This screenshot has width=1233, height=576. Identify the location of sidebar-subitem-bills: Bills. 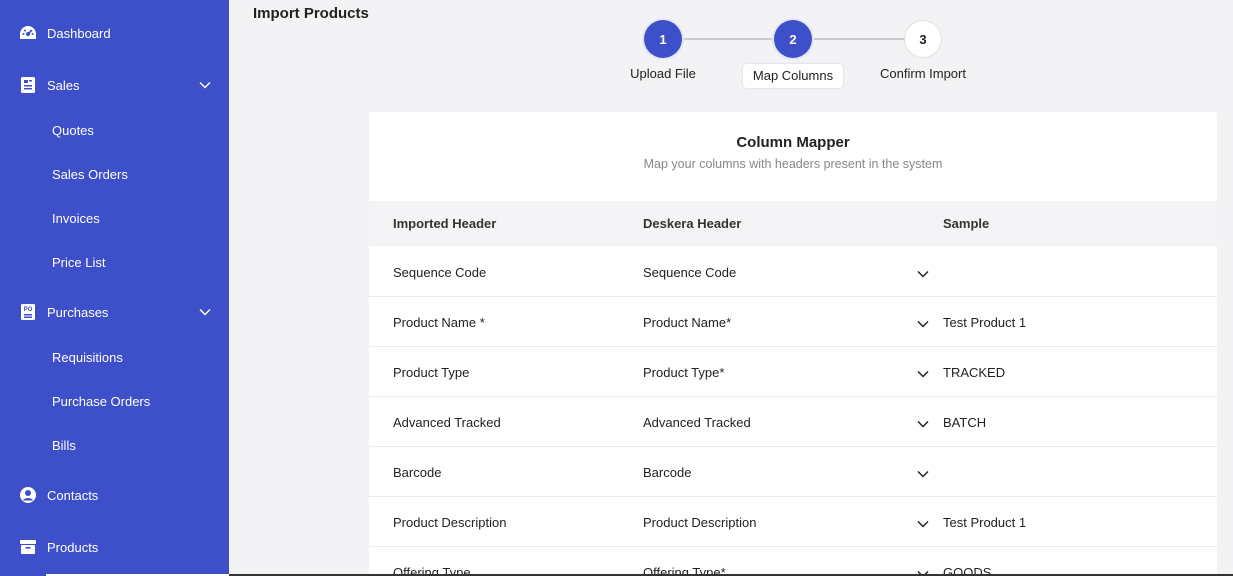
(64, 445).